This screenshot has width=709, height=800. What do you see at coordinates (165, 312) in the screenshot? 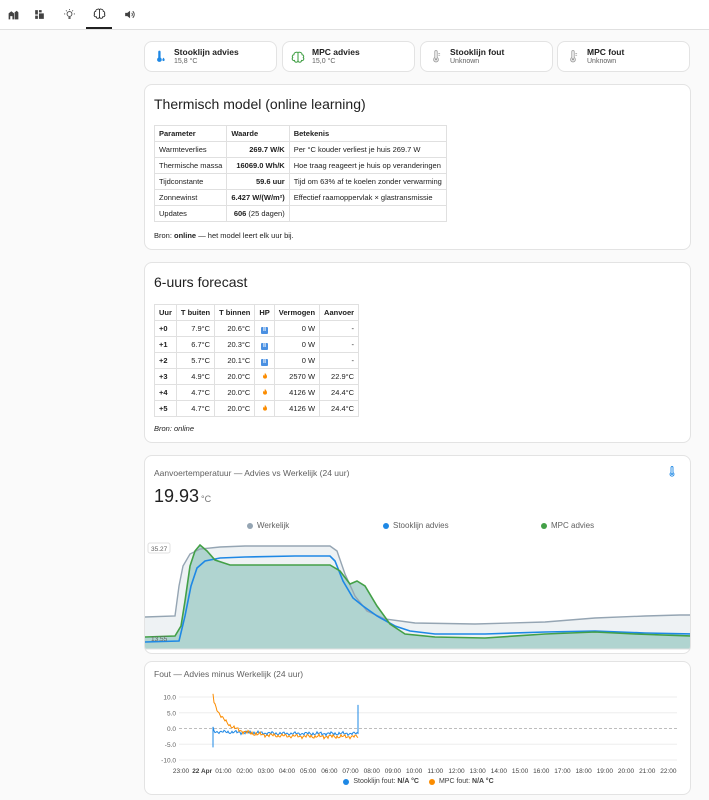
I see `column-header: Uur` at bounding box center [165, 312].